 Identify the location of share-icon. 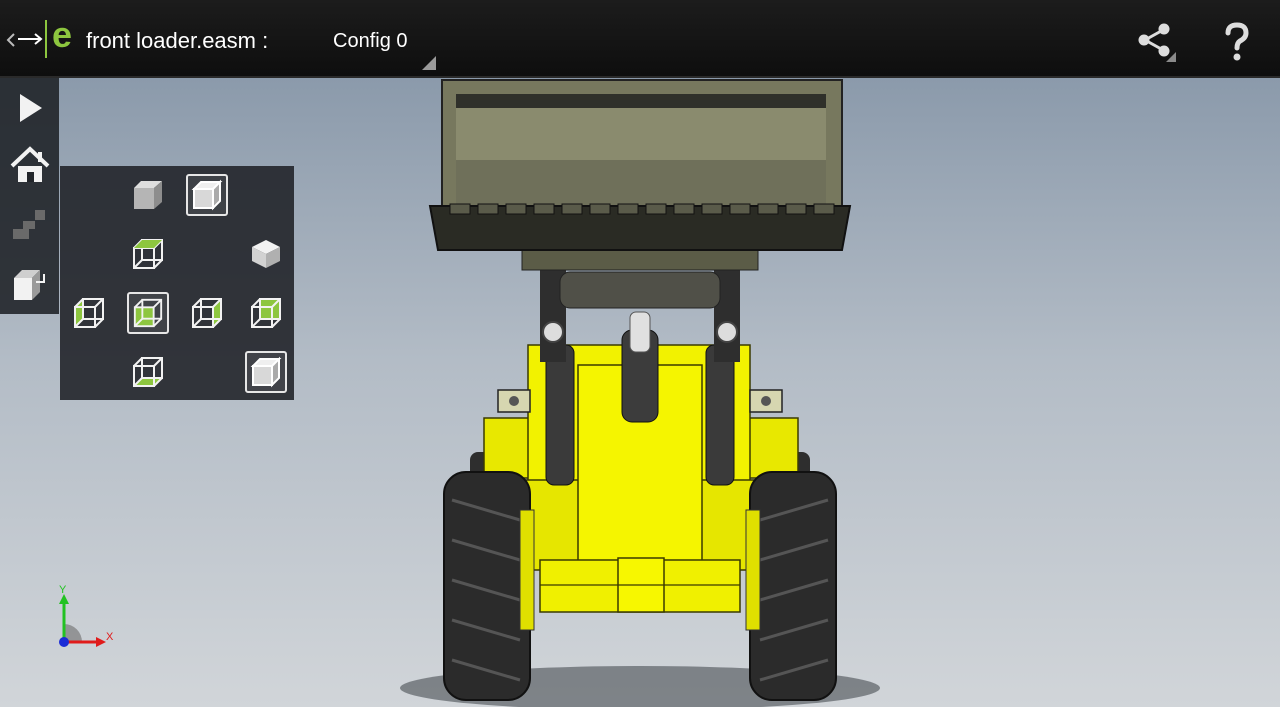
(1157, 42).